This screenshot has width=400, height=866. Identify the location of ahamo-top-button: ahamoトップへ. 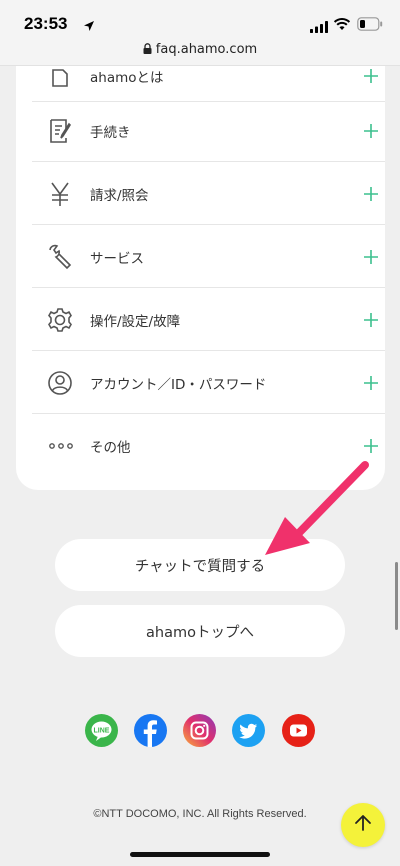
(200, 631).